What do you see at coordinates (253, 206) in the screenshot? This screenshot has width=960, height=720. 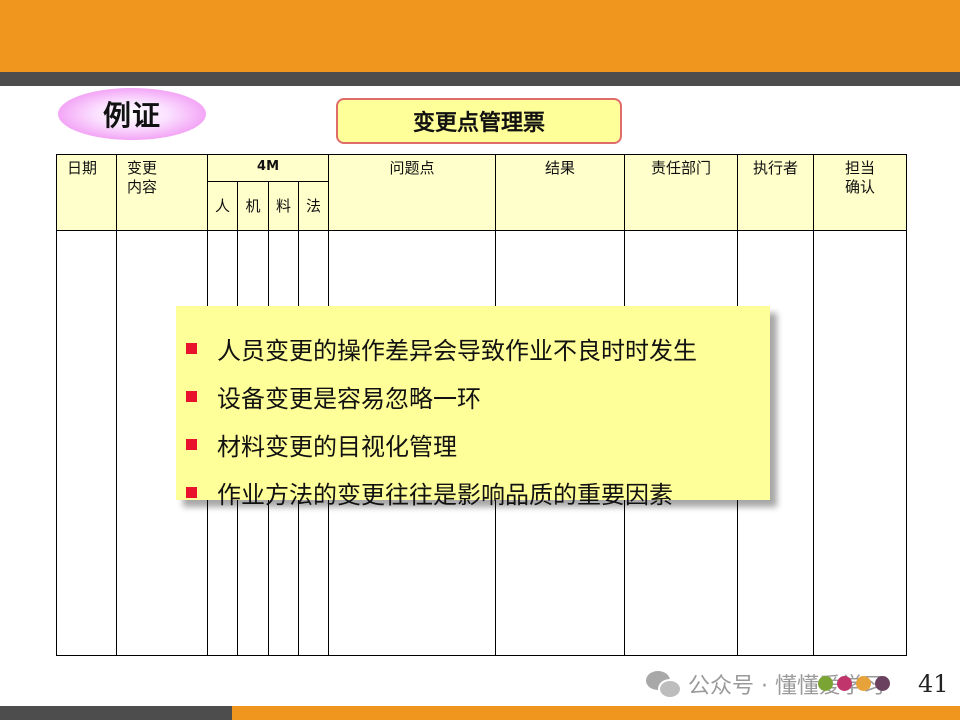 I see `header-4m-machine: 机` at bounding box center [253, 206].